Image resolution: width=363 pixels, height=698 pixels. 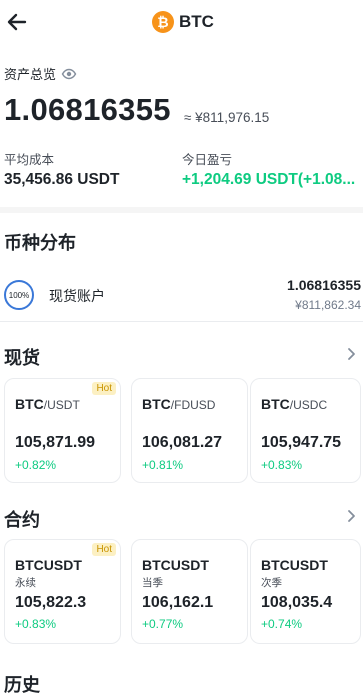 I want to click on contract-price: 108,035.4, so click(x=297, y=602).